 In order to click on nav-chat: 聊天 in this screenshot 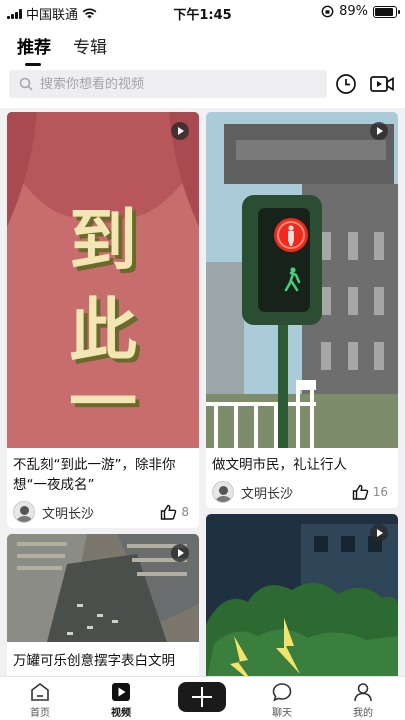, I will do `click(282, 700)`.